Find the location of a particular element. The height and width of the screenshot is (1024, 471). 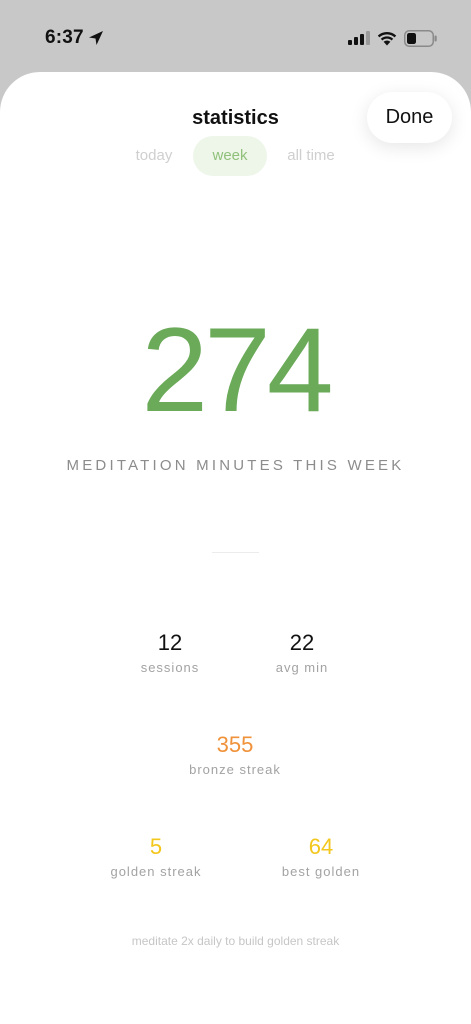

divider is located at coordinates (235, 552).